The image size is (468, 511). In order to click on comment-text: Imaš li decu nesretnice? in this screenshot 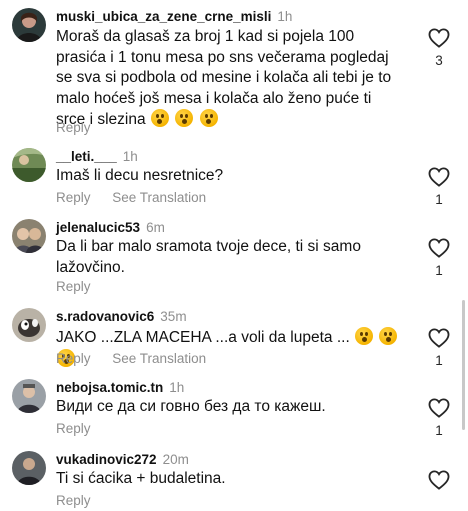, I will do `click(140, 175)`.